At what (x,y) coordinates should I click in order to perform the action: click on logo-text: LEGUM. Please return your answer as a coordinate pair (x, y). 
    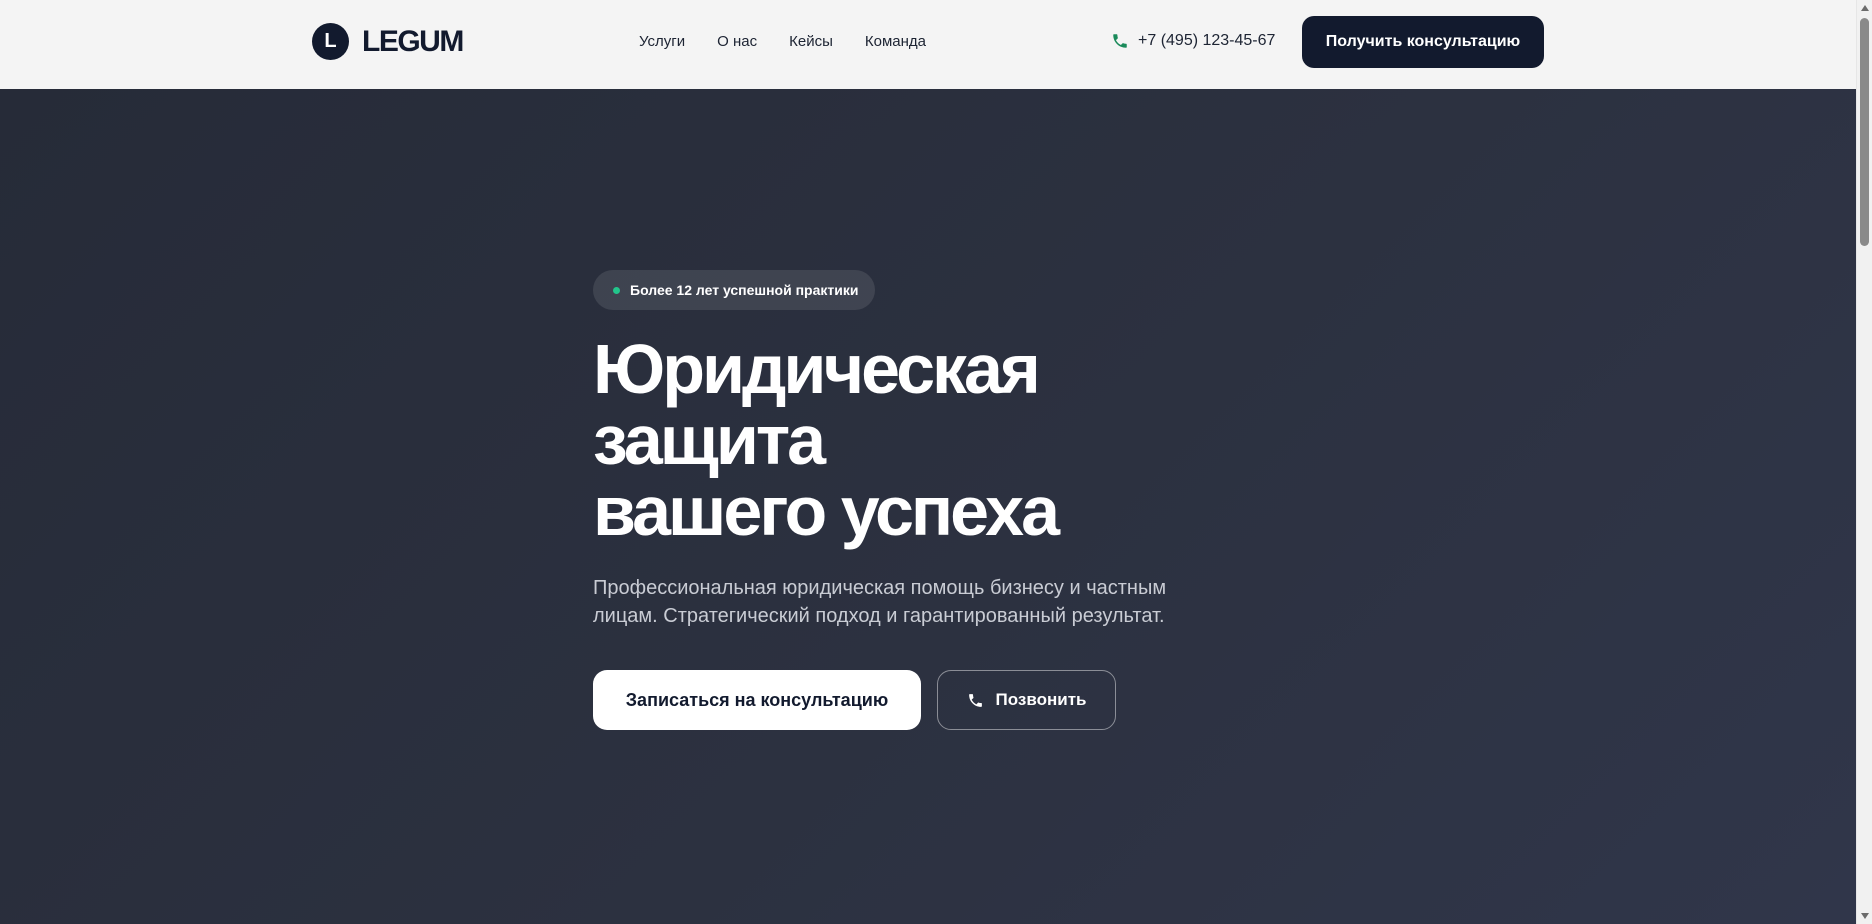
    Looking at the image, I should click on (413, 41).